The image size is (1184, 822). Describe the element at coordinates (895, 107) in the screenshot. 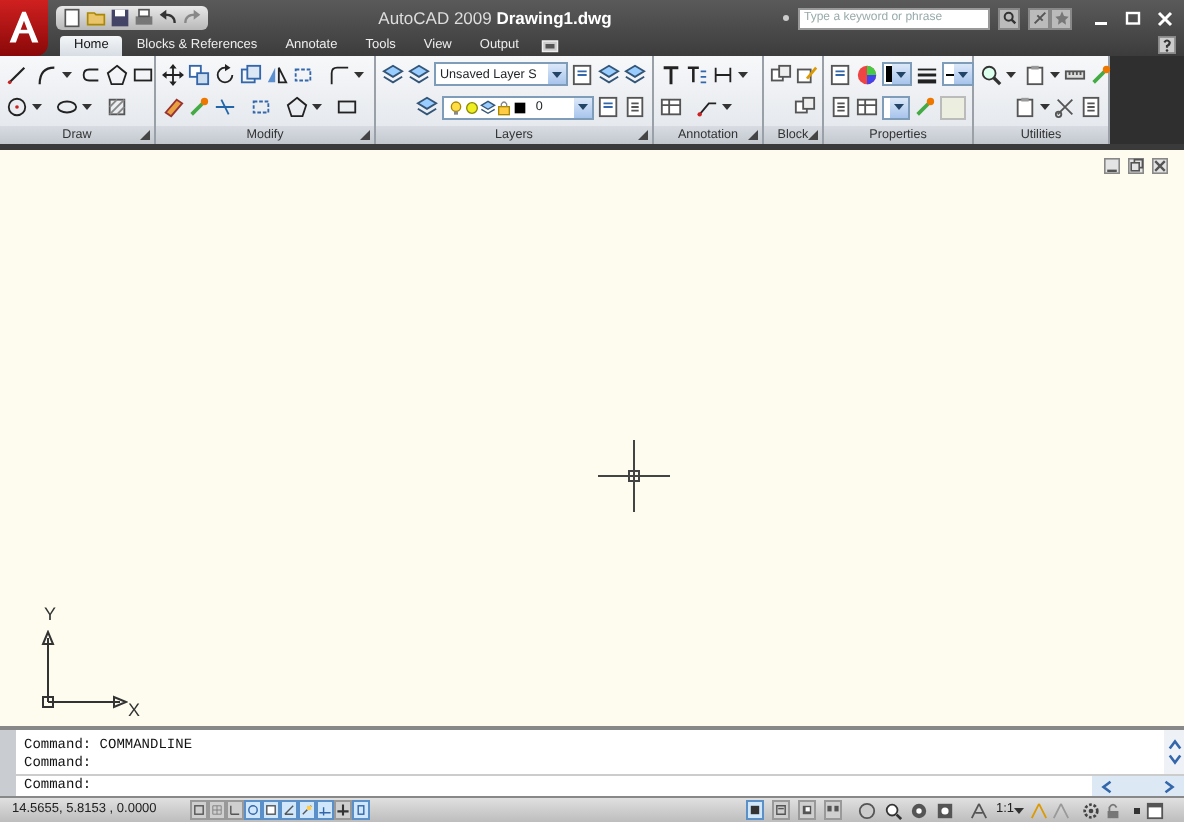

I see `linetype-dropdown` at that location.